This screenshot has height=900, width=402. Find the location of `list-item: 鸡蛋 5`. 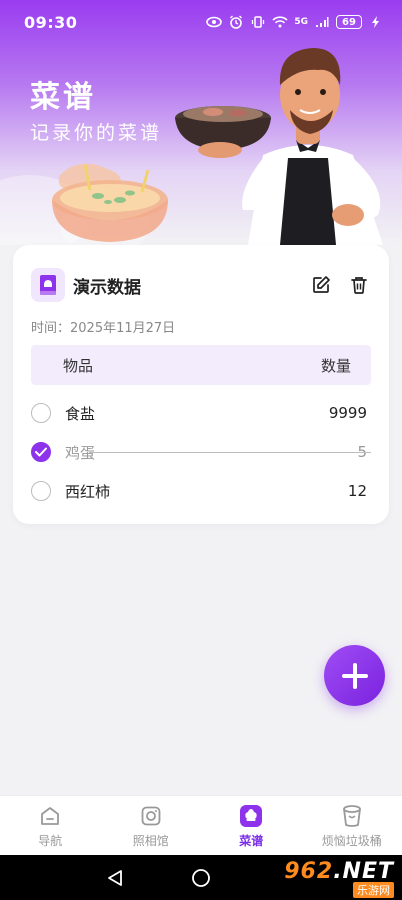

list-item: 鸡蛋 5 is located at coordinates (201, 452).